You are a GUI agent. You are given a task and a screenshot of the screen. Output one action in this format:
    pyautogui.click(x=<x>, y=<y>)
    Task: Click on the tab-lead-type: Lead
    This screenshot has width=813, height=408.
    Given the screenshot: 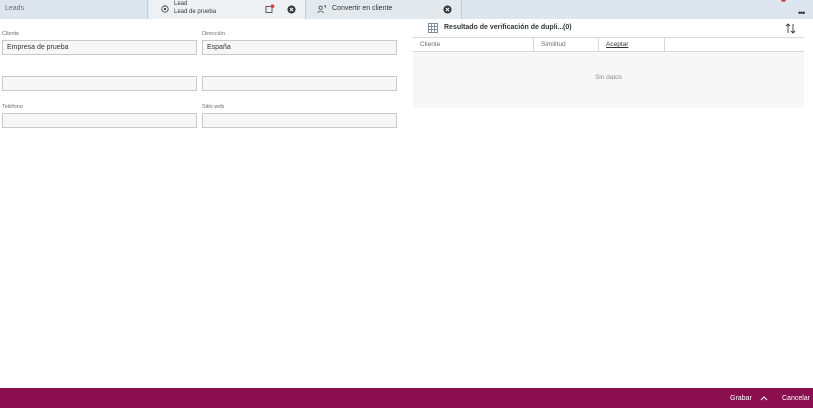 What is the action you would take?
    pyautogui.click(x=181, y=4)
    